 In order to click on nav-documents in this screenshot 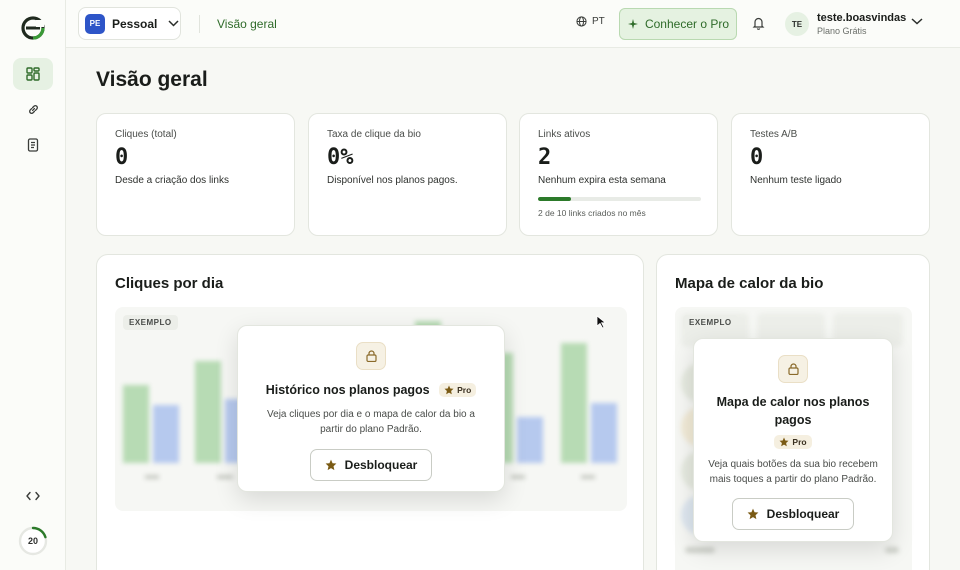, I will do `click(33, 145)`.